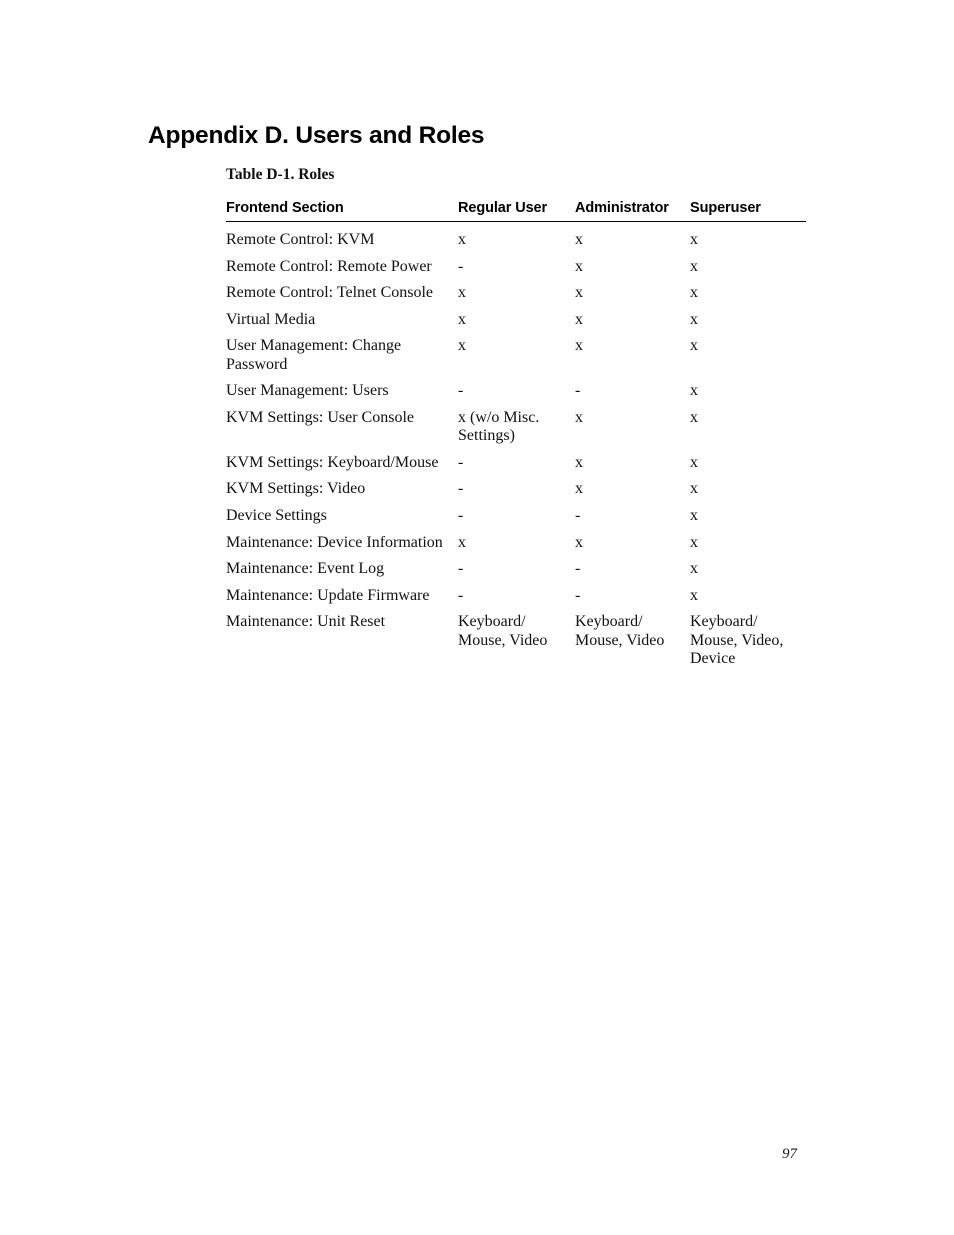 This screenshot has height=1235, width=954. What do you see at coordinates (276, 516) in the screenshot?
I see `table-cell-section: Device Settings` at bounding box center [276, 516].